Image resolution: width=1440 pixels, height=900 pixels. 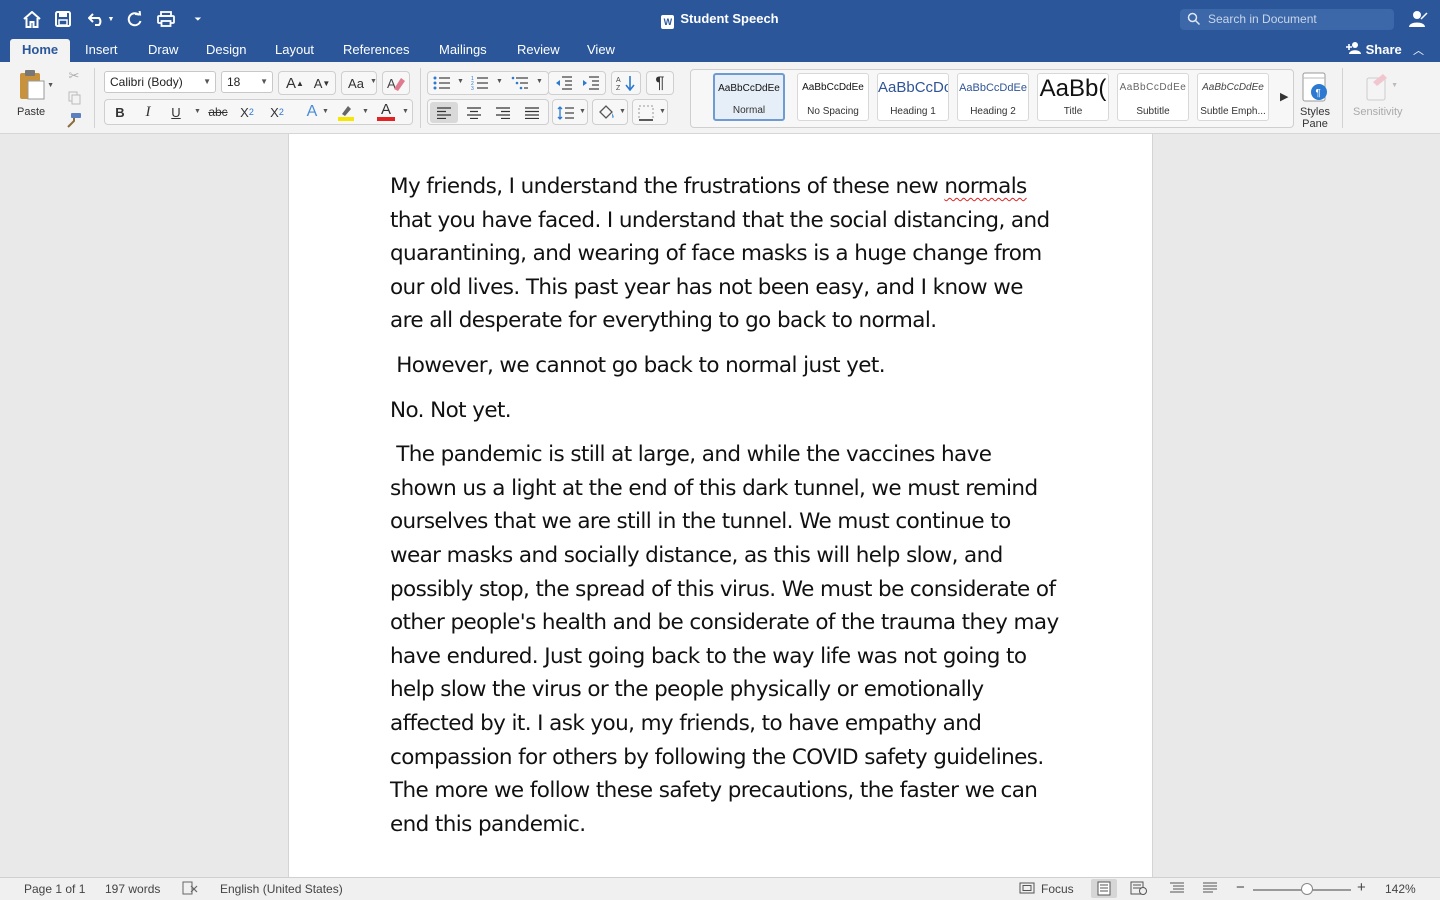 I want to click on sensitivity-button: ▼, so click(x=1379, y=87).